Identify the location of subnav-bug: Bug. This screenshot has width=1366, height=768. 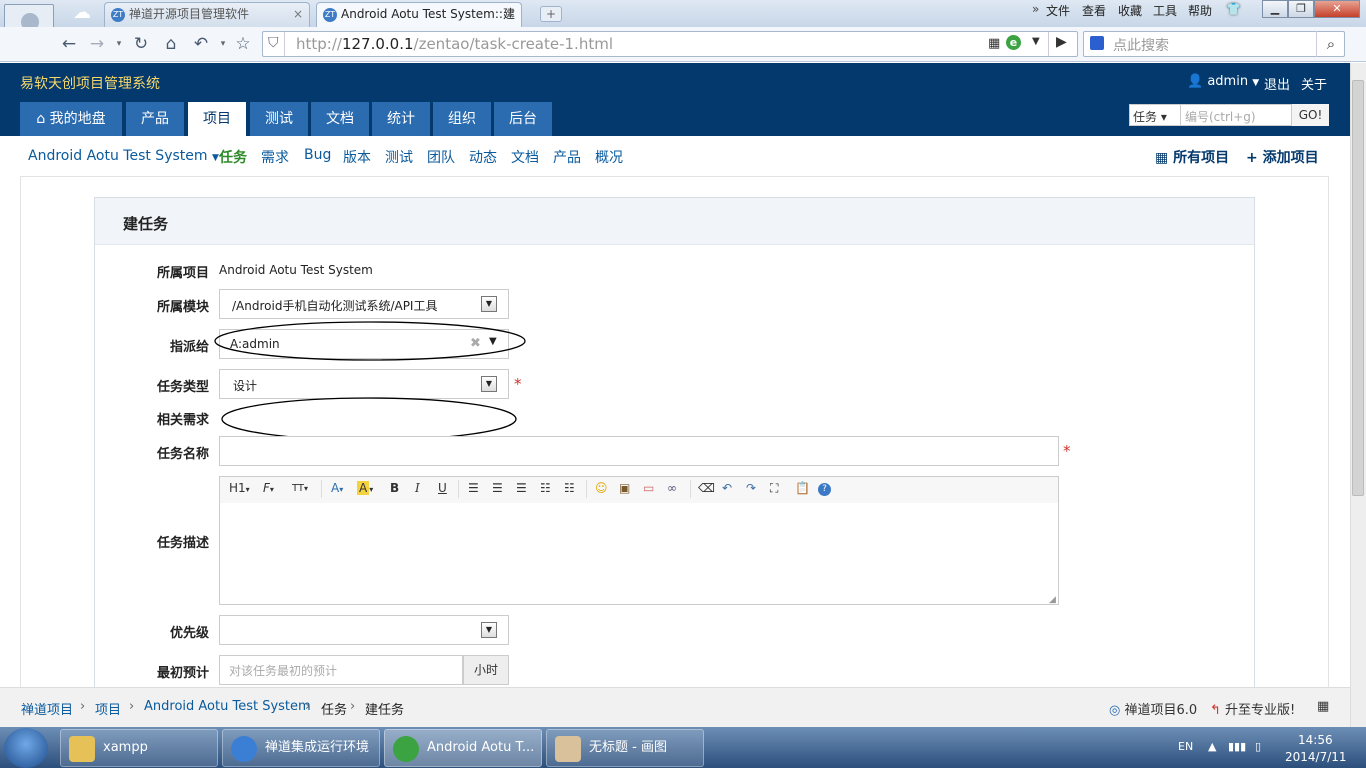
(317, 155).